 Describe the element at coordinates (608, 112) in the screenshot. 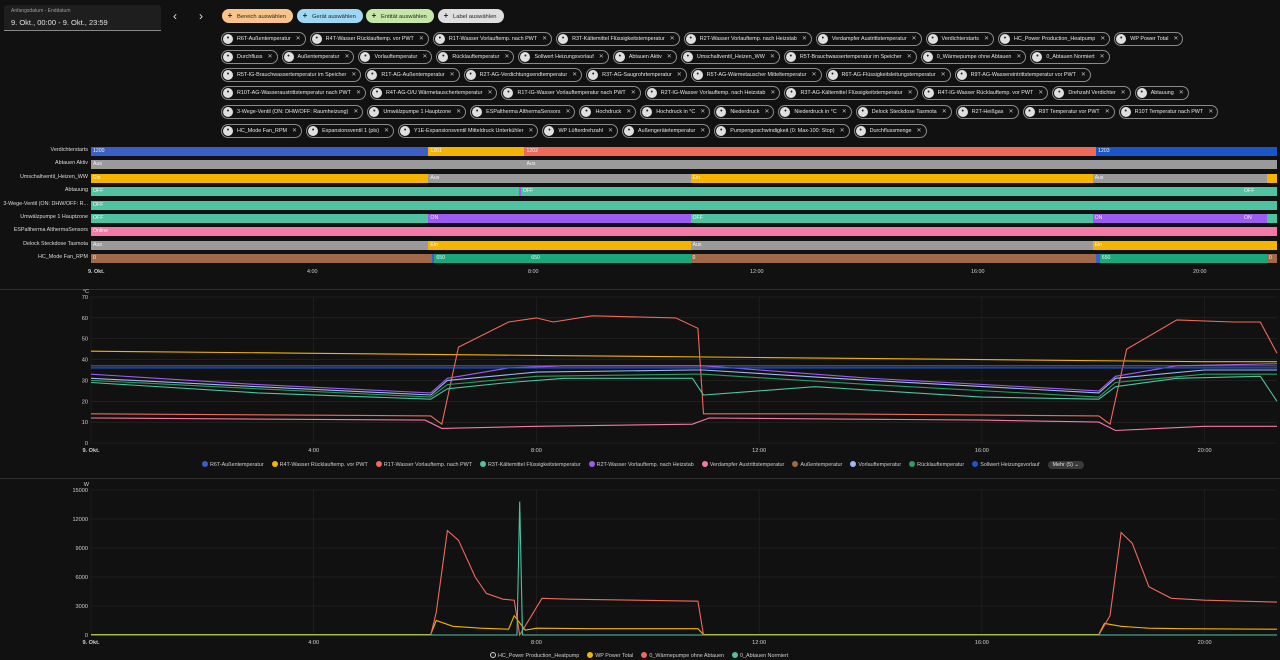

I see `entity-chip: • Hochdruck ✕` at that location.